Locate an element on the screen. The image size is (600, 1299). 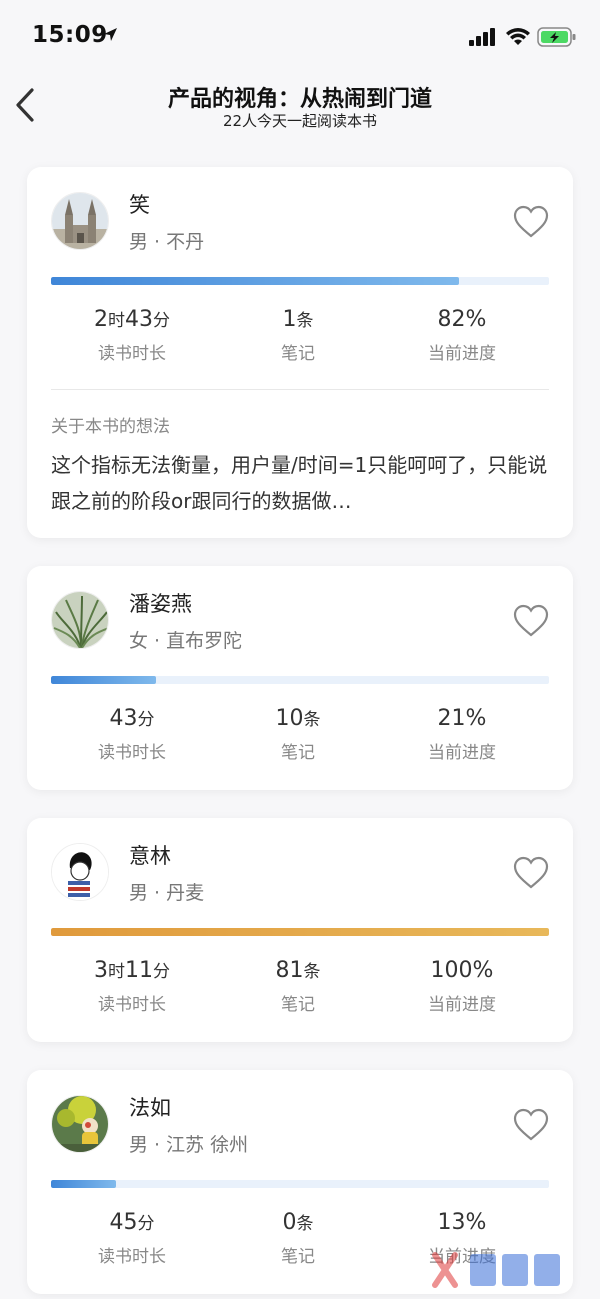
notes-stat: 1条 笔记 is located at coordinates (298, 334).